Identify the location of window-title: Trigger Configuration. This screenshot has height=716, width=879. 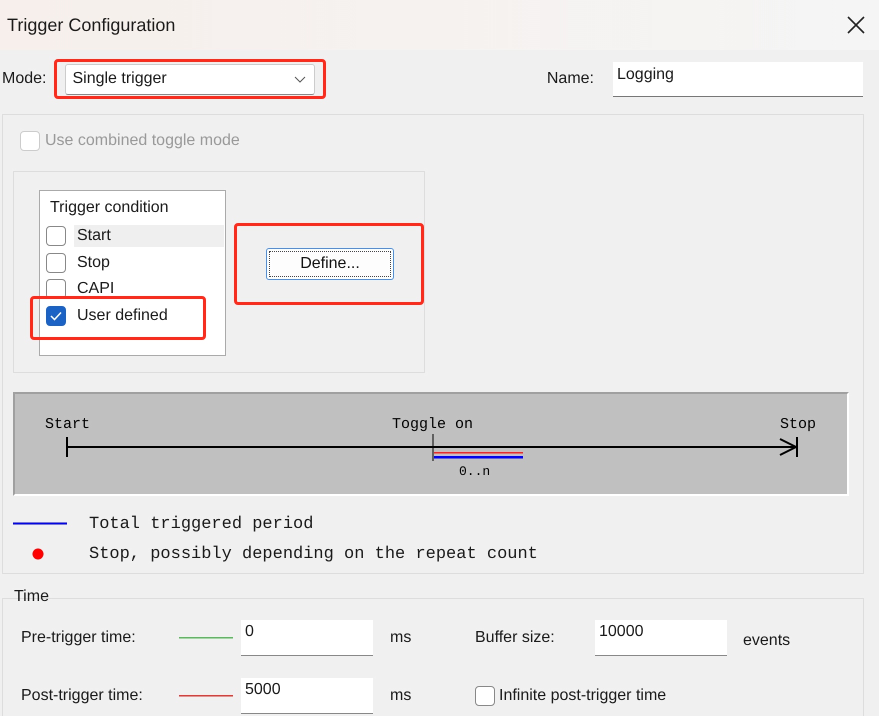
(91, 25).